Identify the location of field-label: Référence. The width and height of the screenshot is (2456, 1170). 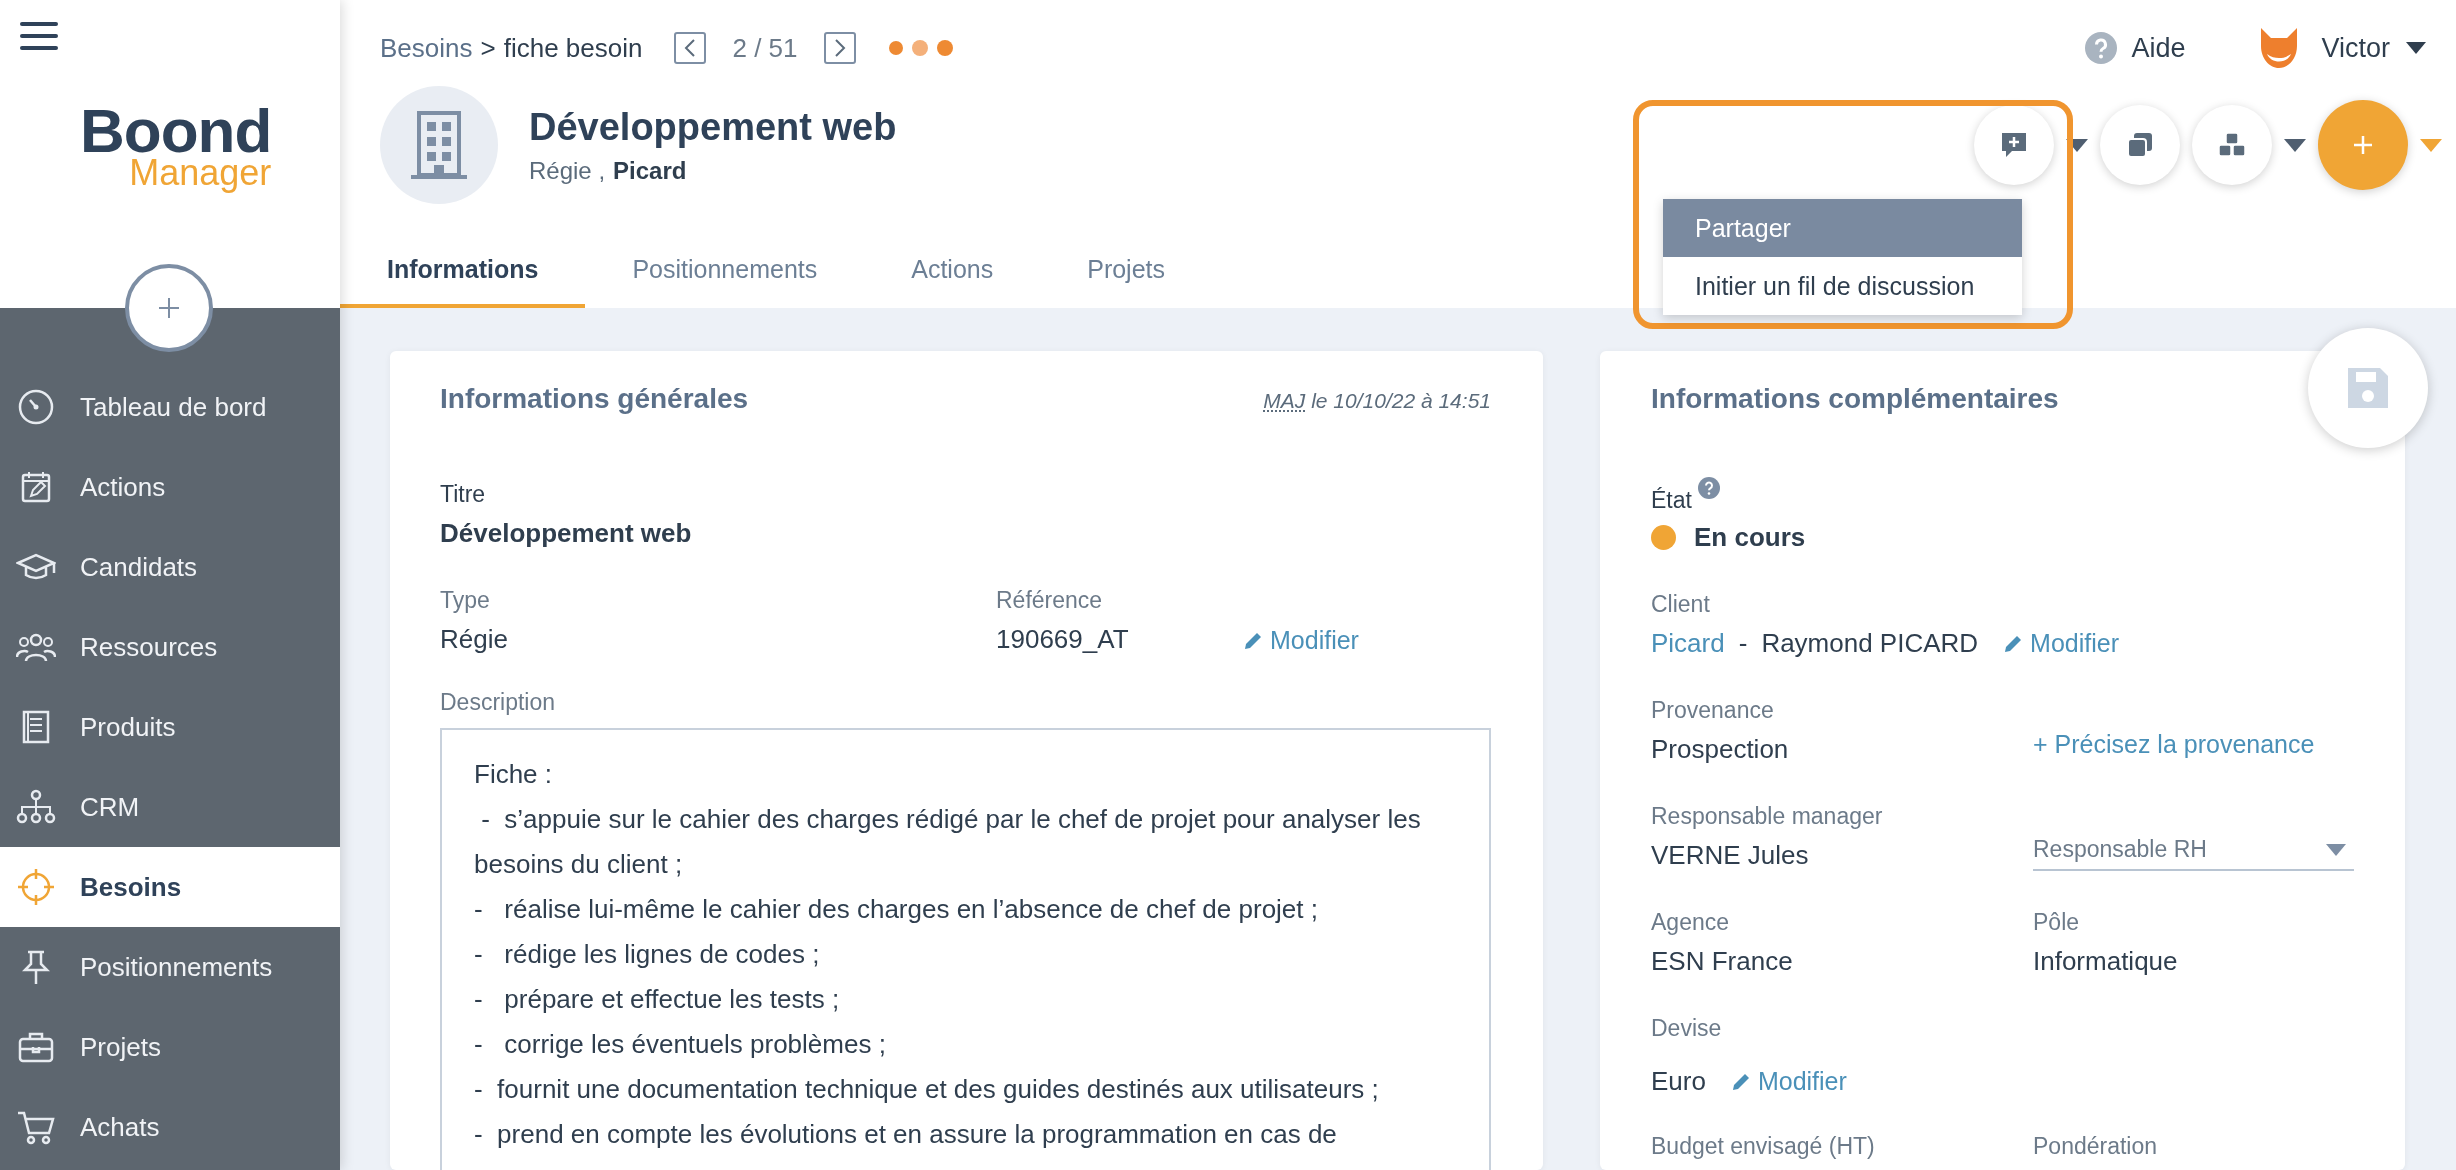
(1050, 600).